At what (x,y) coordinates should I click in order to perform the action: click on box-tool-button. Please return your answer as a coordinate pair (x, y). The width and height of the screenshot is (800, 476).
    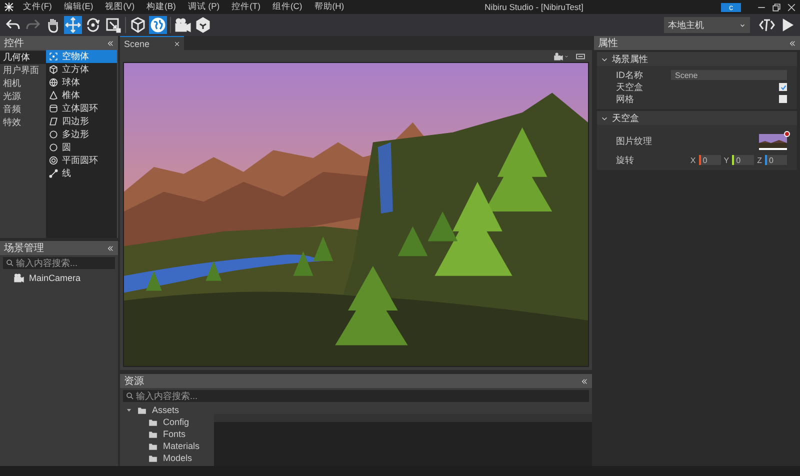
    Looking at the image, I should click on (203, 25).